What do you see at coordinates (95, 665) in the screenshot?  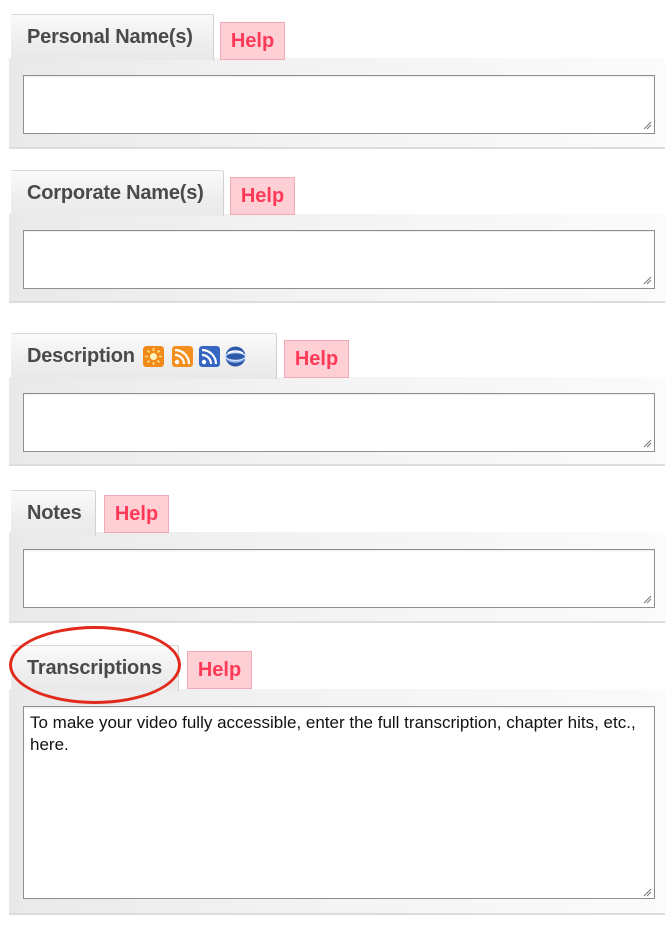 I see `highlight-circle` at bounding box center [95, 665].